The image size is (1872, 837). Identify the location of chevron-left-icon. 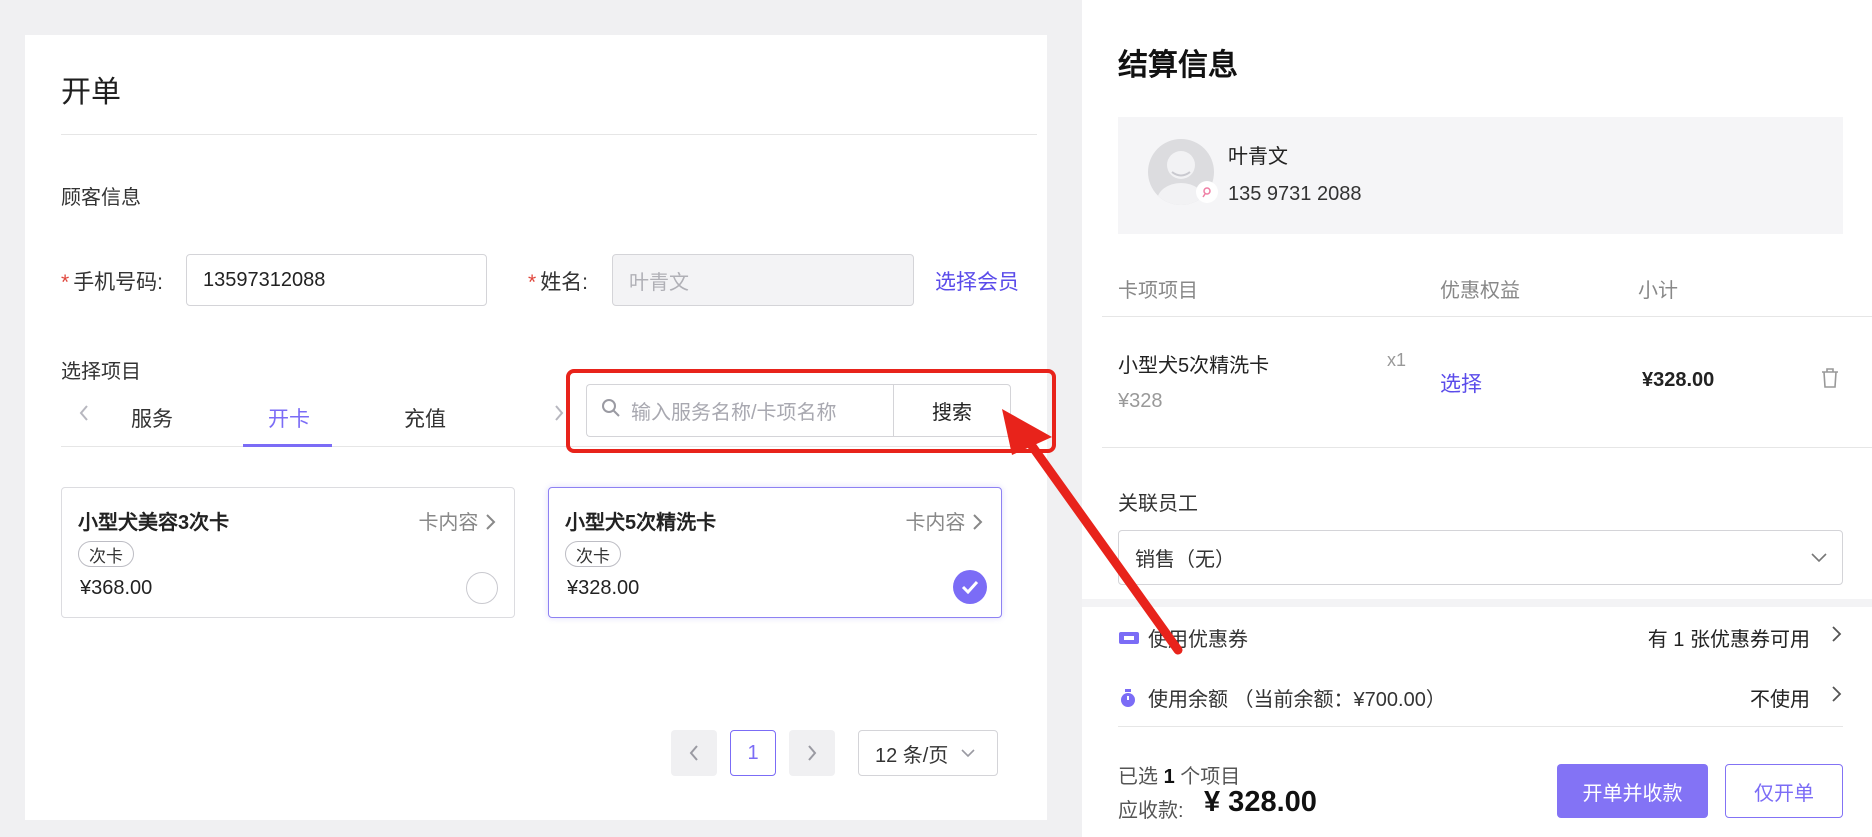
(84, 415).